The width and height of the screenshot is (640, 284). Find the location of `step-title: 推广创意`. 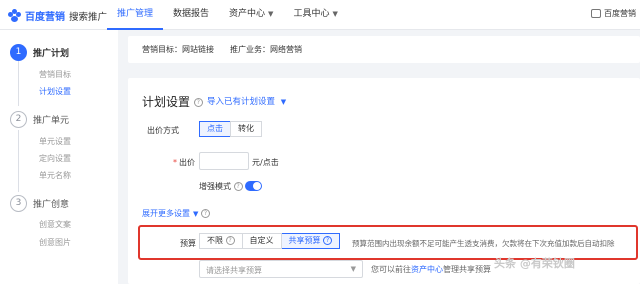

step-title: 推广创意 is located at coordinates (51, 205).